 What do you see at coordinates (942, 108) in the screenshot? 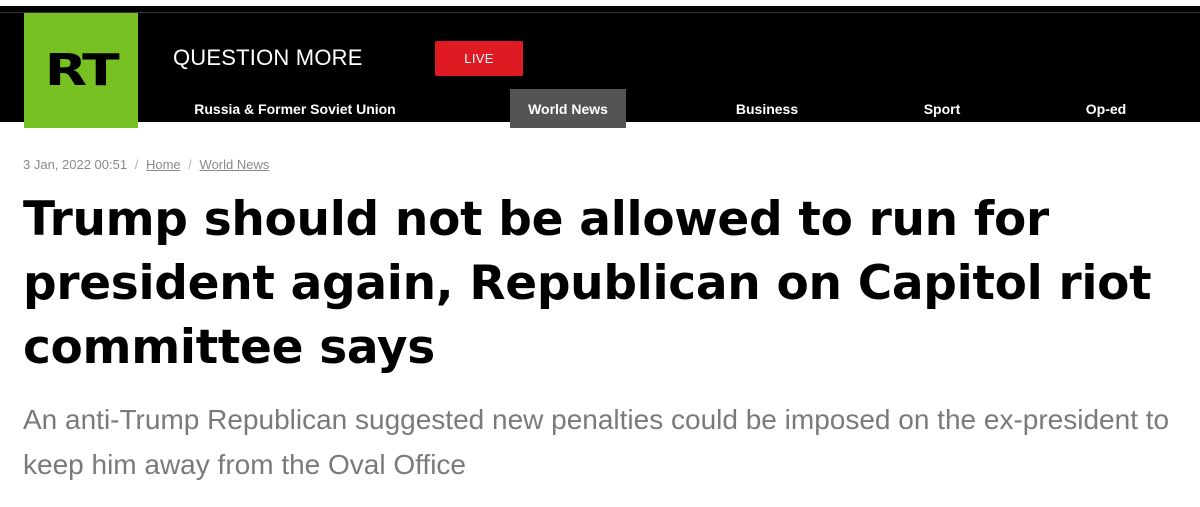
I see `nav-item-sport: Sport` at bounding box center [942, 108].